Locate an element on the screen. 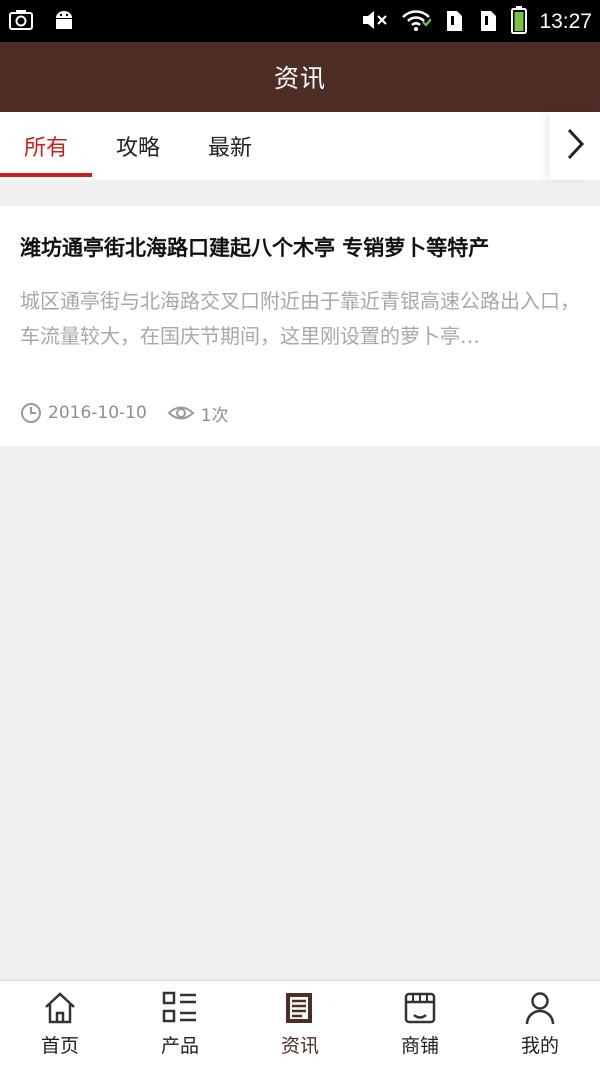 This screenshot has width=600, height=1067. app-header: 资讯 is located at coordinates (300, 77).